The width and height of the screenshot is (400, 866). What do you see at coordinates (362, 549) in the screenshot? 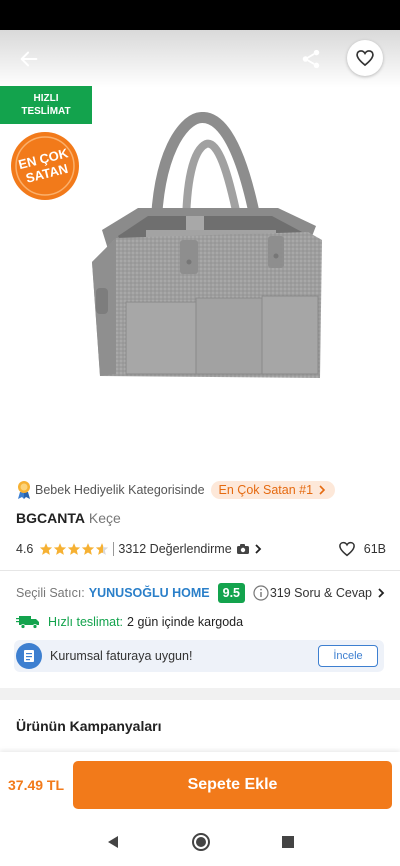
I see `likes-button: 61B` at bounding box center [362, 549].